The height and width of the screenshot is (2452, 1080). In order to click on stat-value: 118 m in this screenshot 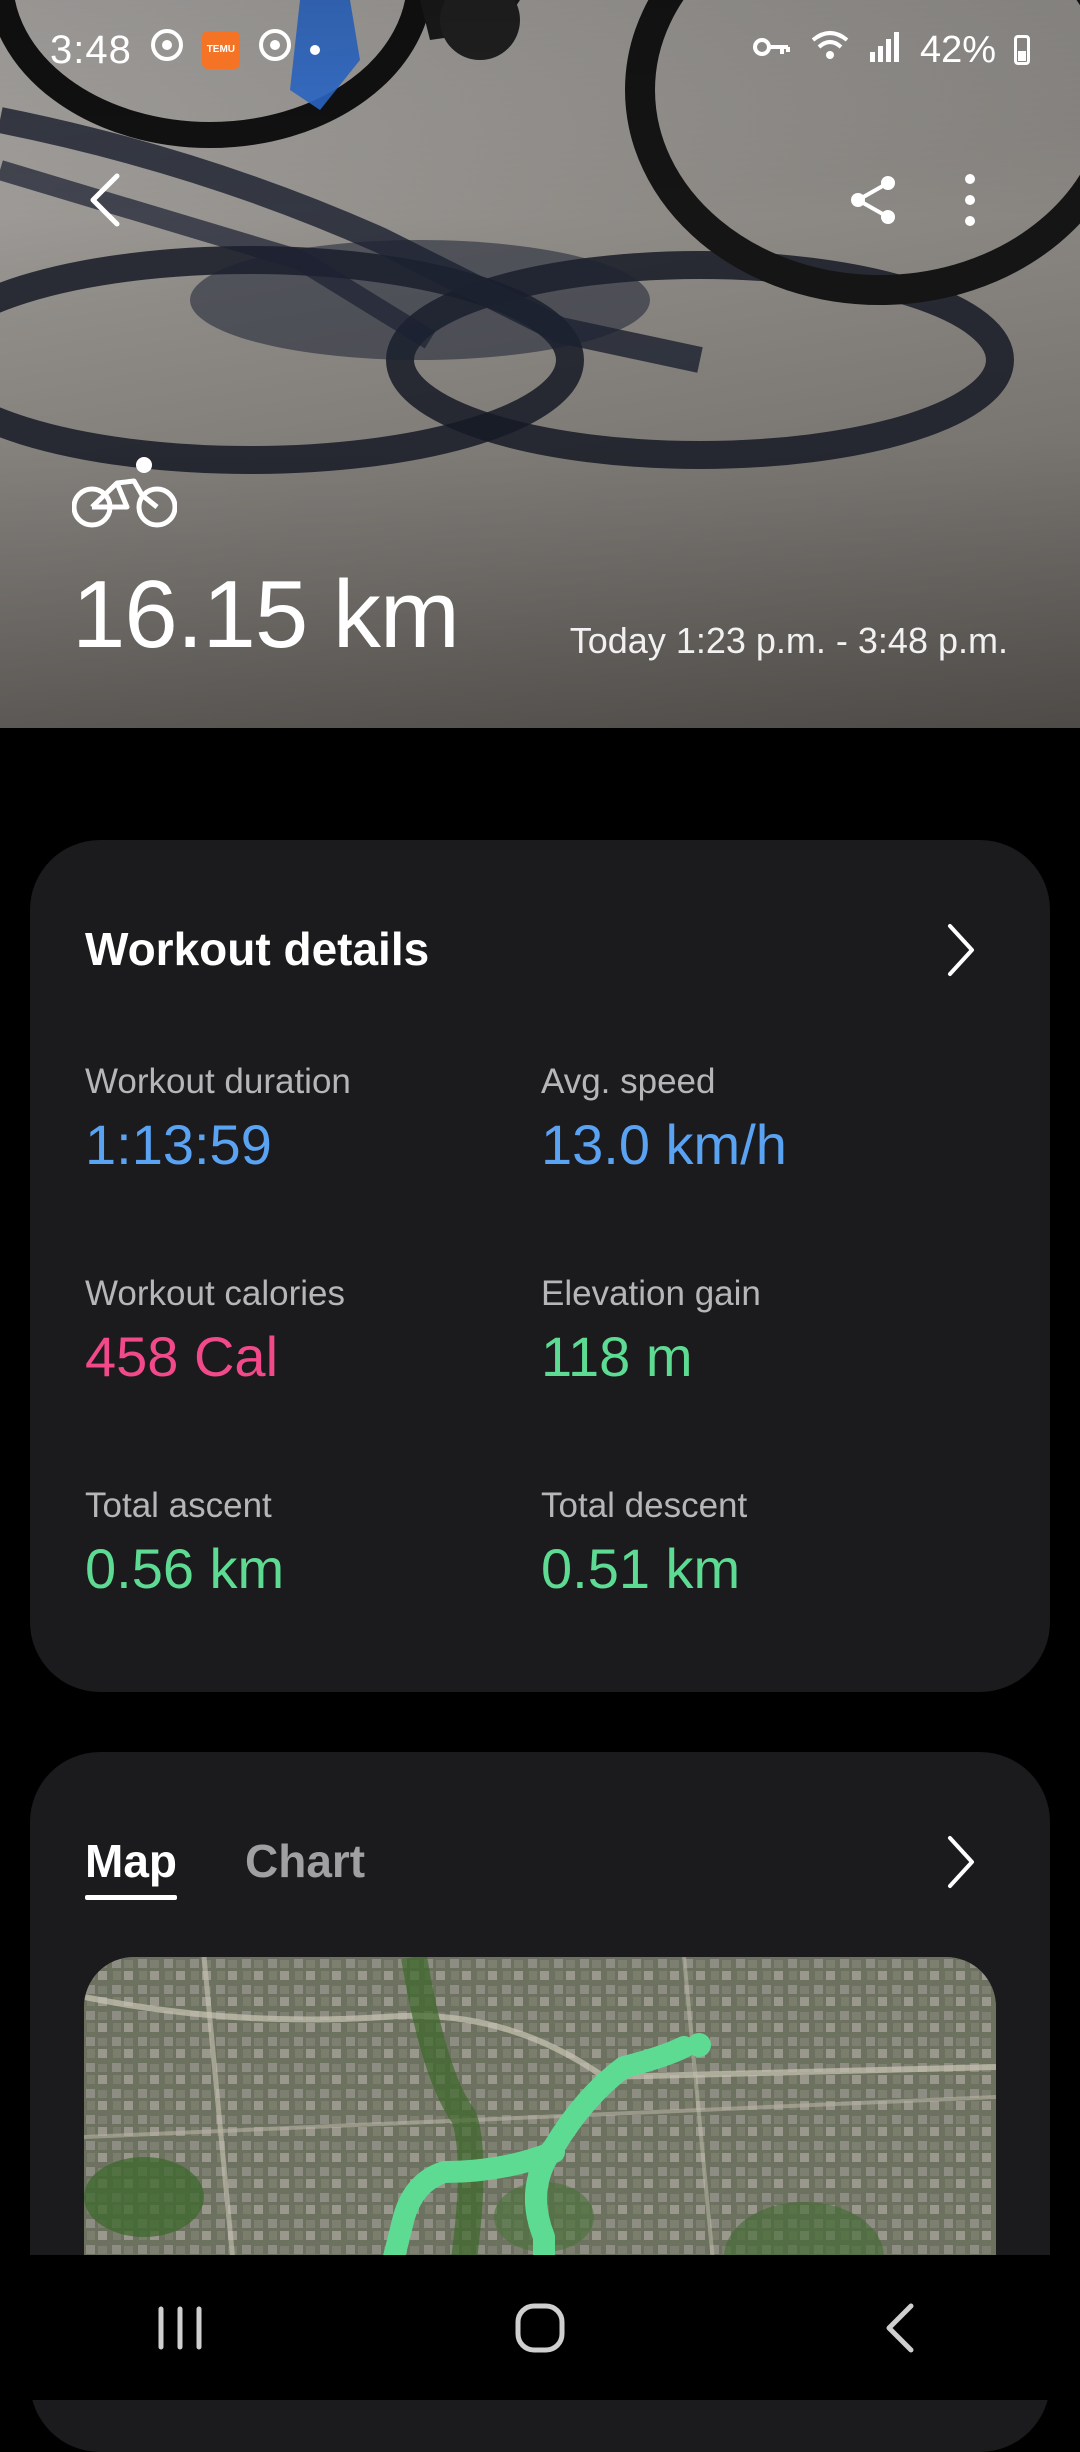, I will do `click(617, 1356)`.